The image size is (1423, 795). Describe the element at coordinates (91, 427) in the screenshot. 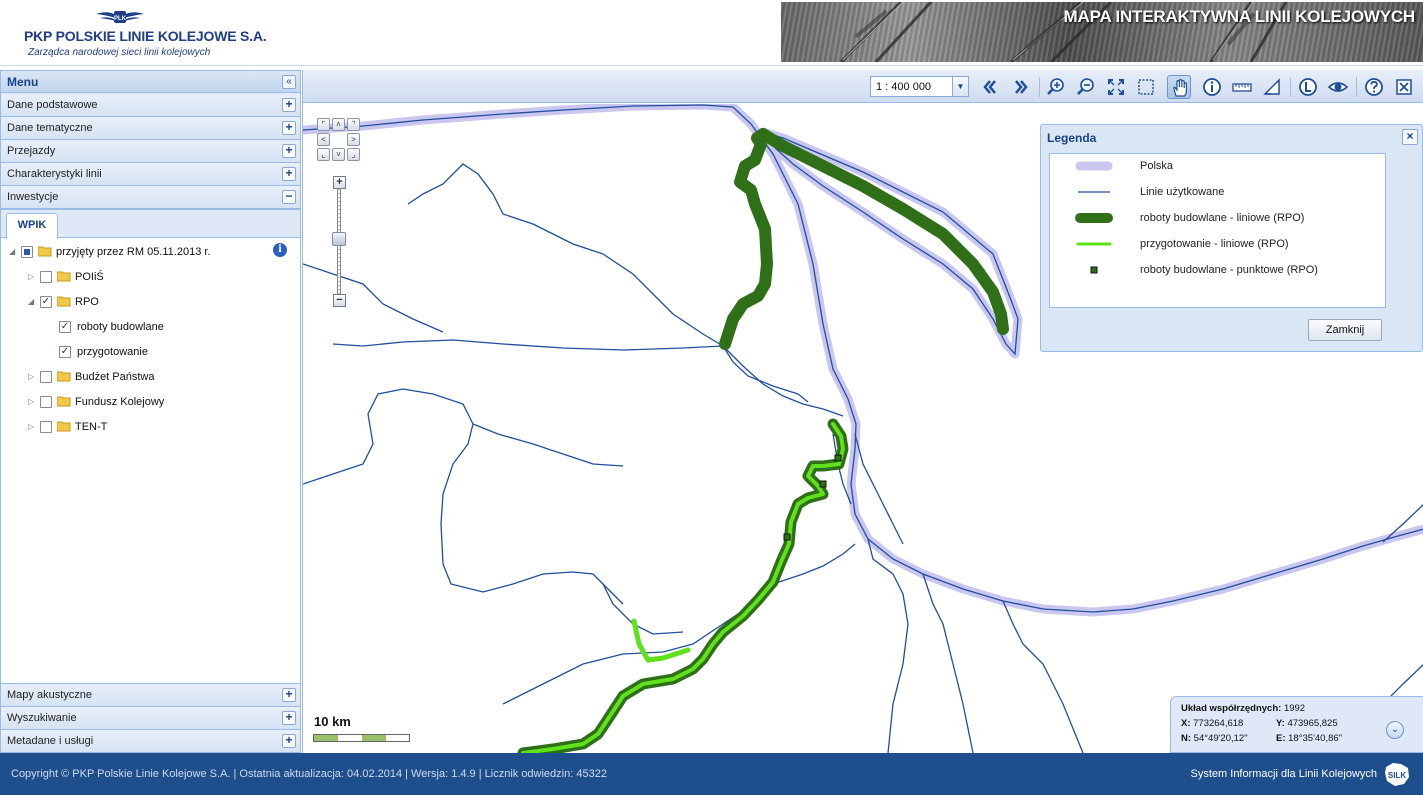

I see `tree-node-label: TEN-T` at that location.